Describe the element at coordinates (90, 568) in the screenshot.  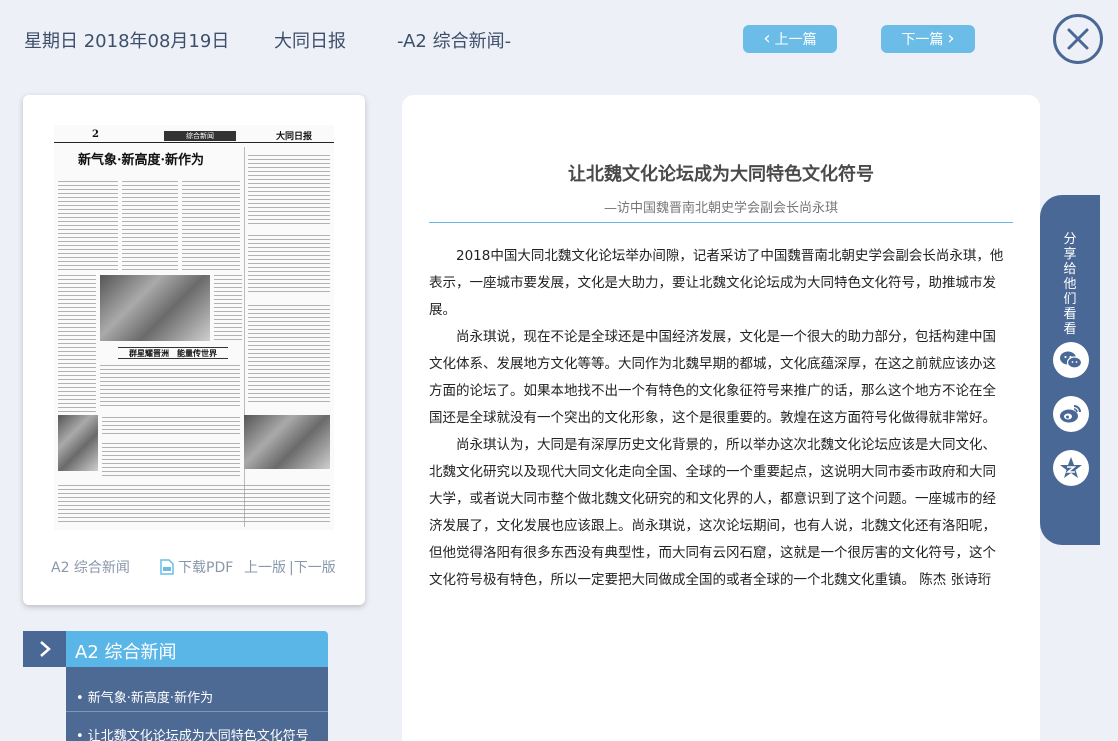
I see `page-section-label: A2 综合新闻` at that location.